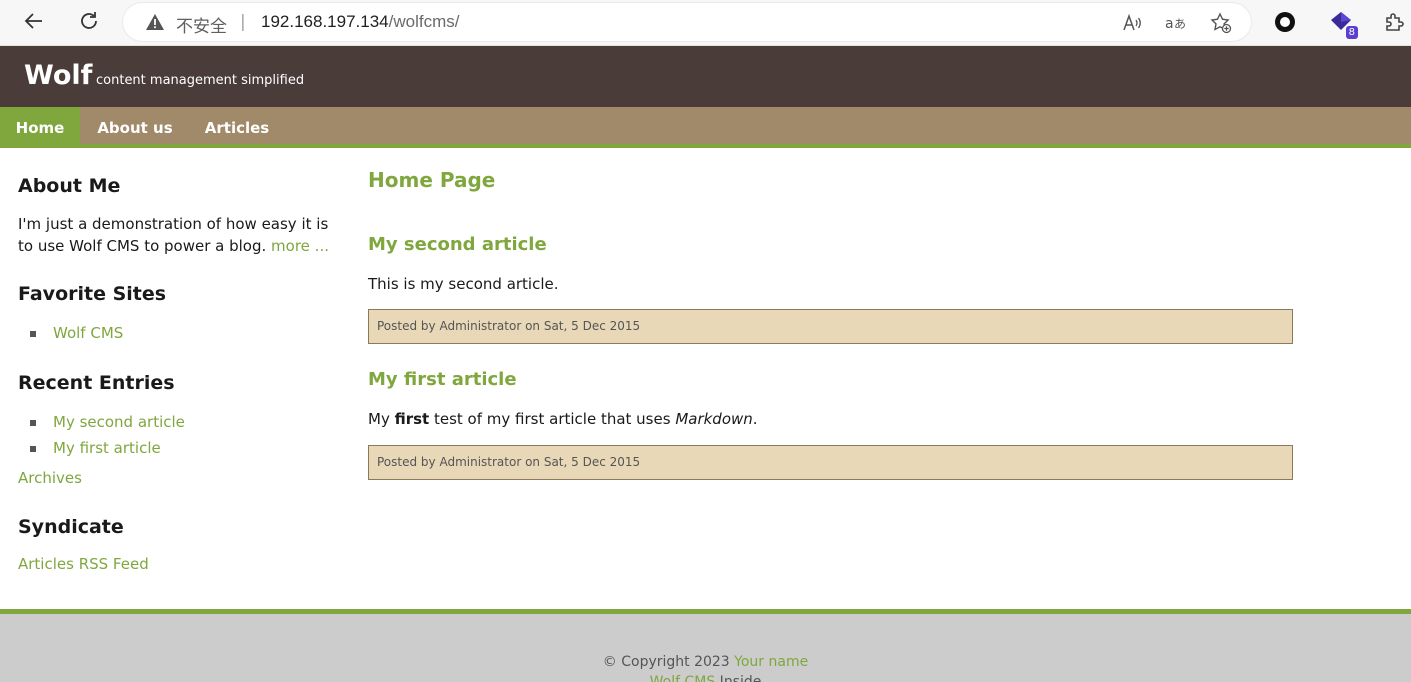 The height and width of the screenshot is (682, 1411). I want to click on article-body-first-italic: Markdown, so click(714, 419).